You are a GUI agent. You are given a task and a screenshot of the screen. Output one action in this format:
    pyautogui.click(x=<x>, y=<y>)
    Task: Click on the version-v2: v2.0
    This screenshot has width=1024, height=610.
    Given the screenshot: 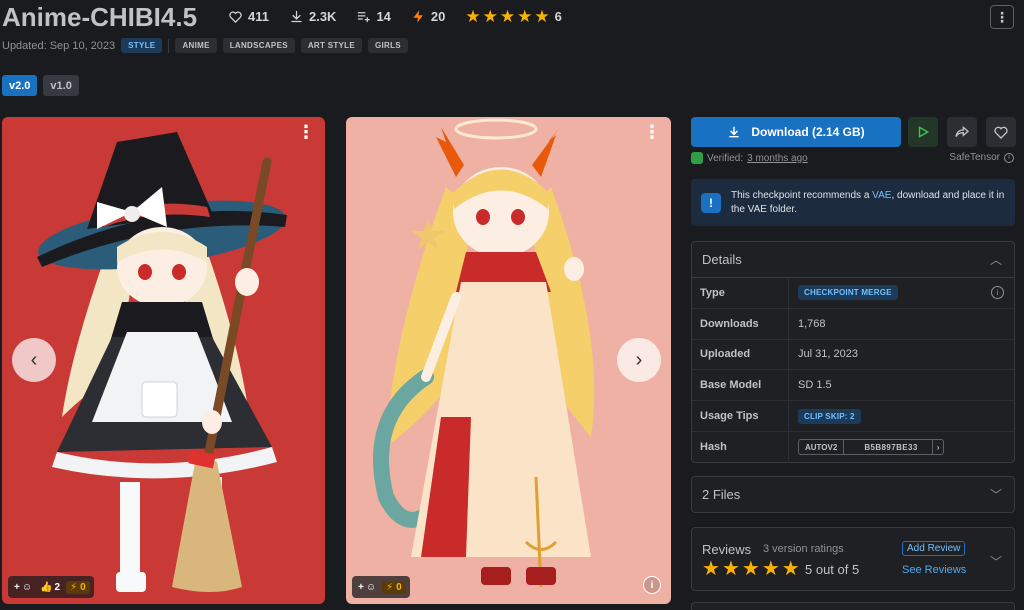 What is the action you would take?
    pyautogui.click(x=20, y=85)
    